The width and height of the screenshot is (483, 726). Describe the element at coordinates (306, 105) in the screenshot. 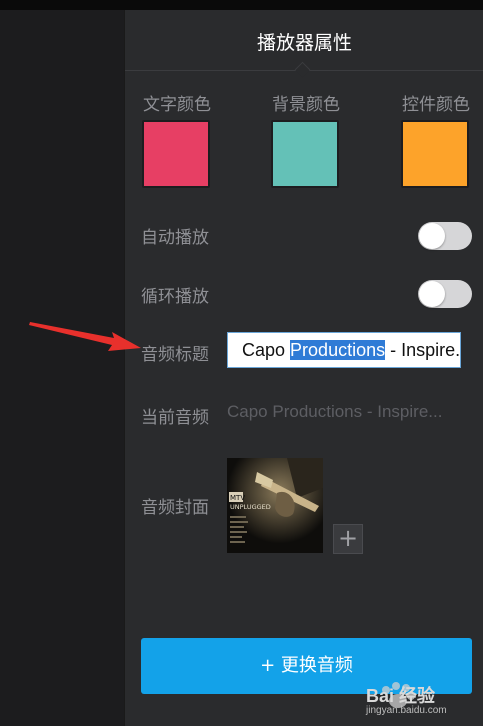

I see `background-color-label: 背景颜色` at that location.